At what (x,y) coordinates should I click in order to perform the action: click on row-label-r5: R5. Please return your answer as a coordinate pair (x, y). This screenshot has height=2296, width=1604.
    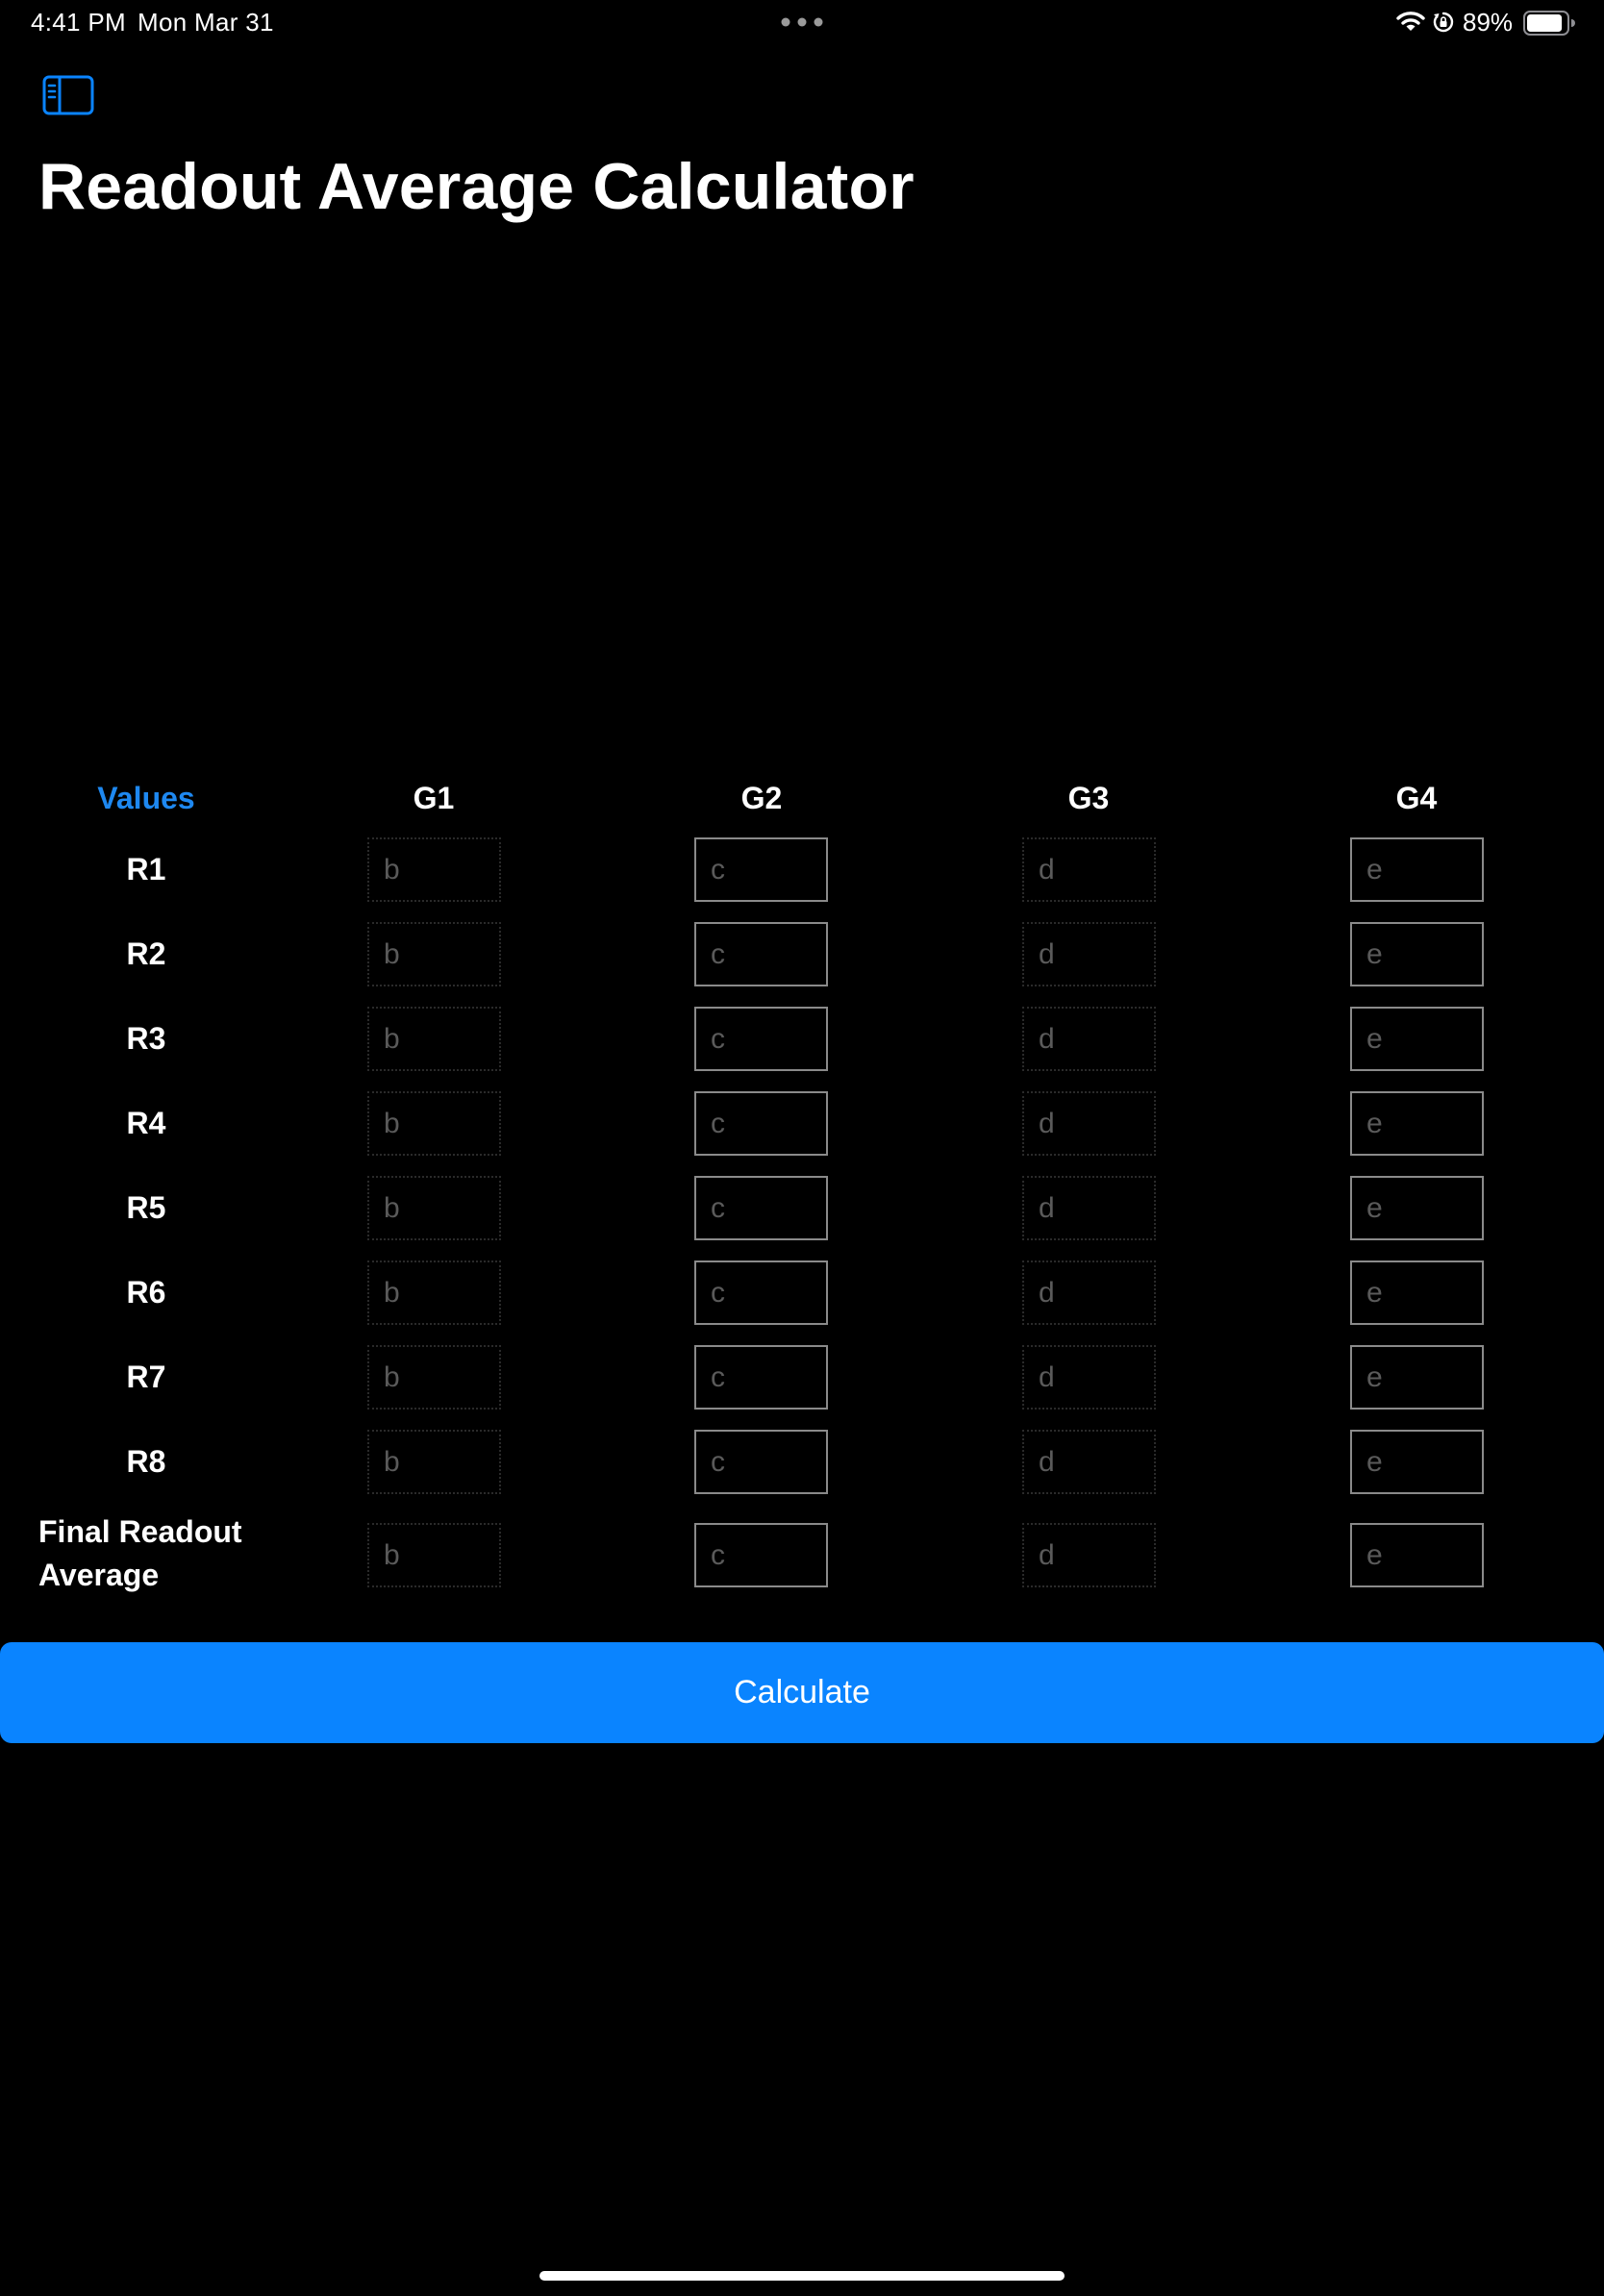
    Looking at the image, I should click on (146, 1207).